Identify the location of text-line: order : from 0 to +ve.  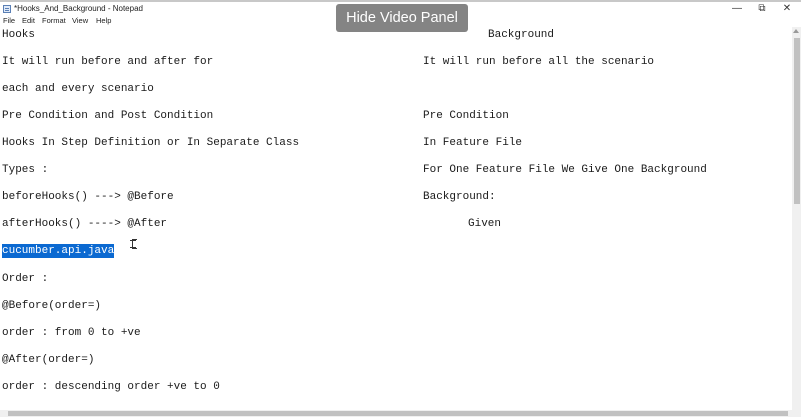
(71, 333).